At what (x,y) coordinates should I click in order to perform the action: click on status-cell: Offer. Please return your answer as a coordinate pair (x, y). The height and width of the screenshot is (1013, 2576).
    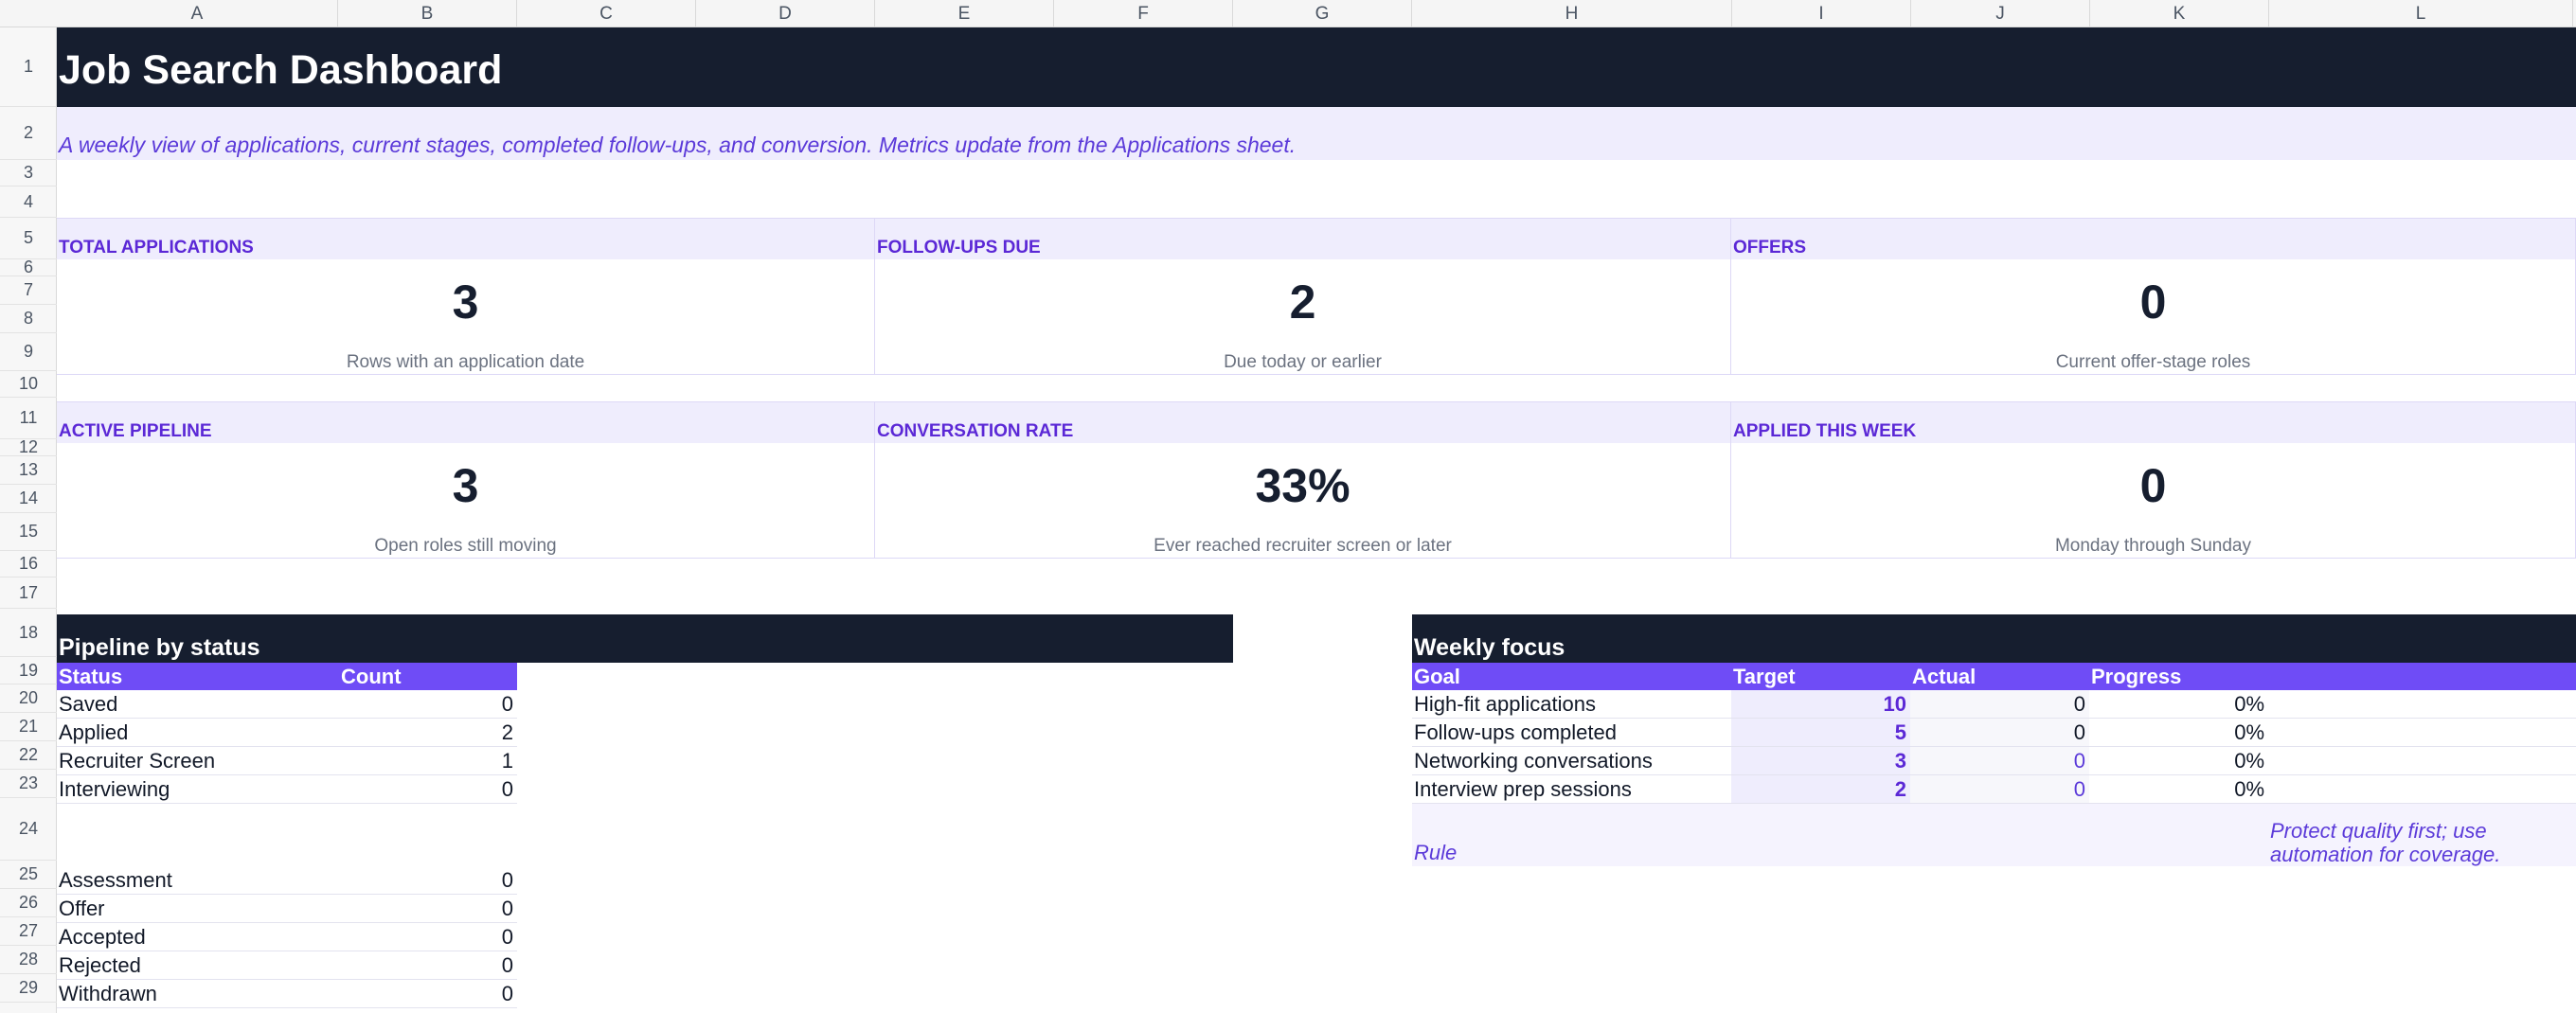
    Looking at the image, I should click on (198, 908).